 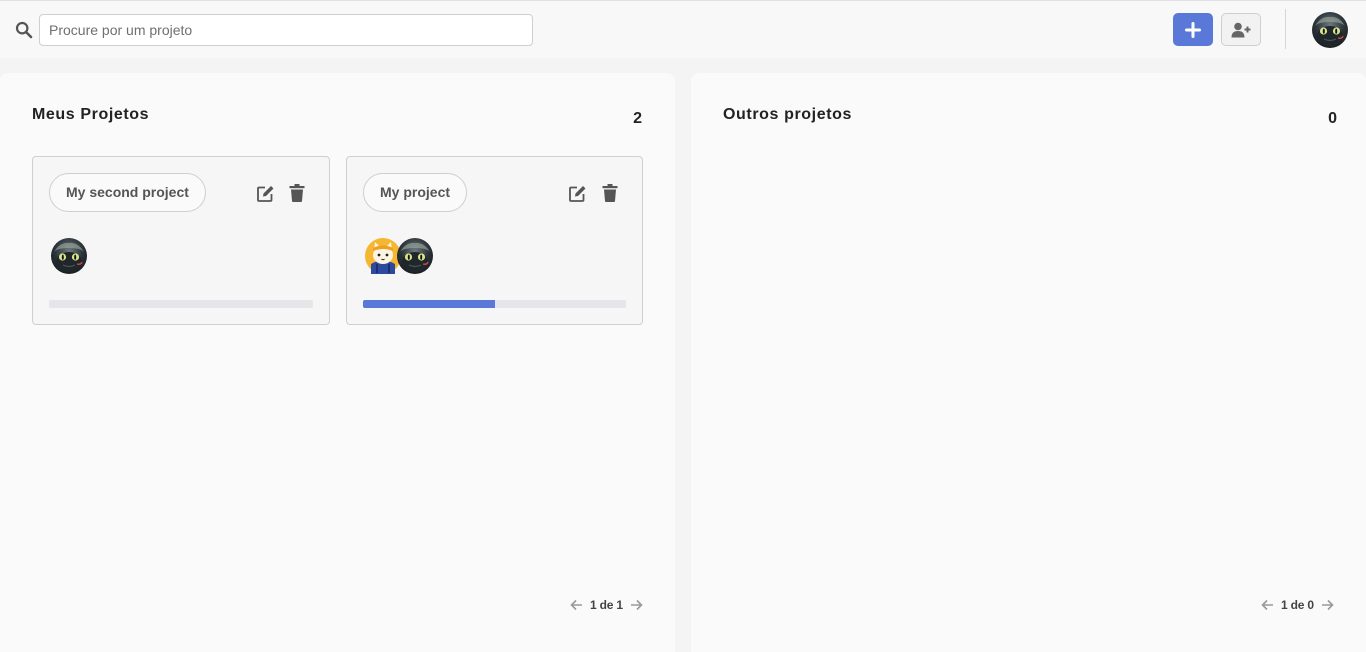 I want to click on pagination: 1 de 0, so click(x=1297, y=605).